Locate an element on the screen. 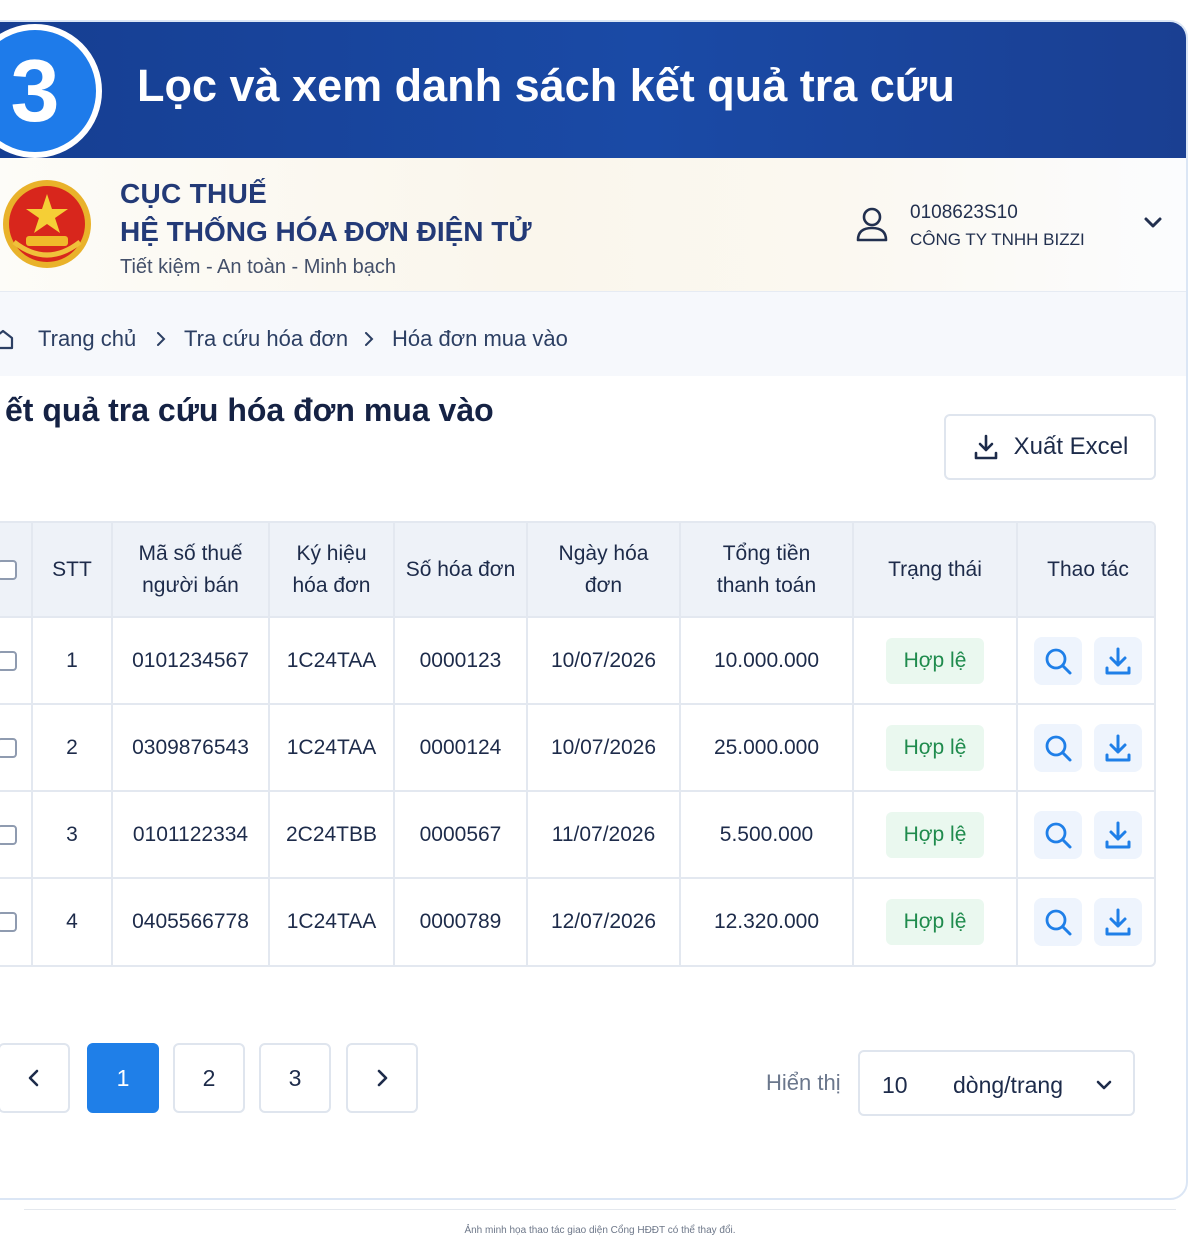 The width and height of the screenshot is (1200, 1259). header-status: Trạng thái is located at coordinates (935, 570).